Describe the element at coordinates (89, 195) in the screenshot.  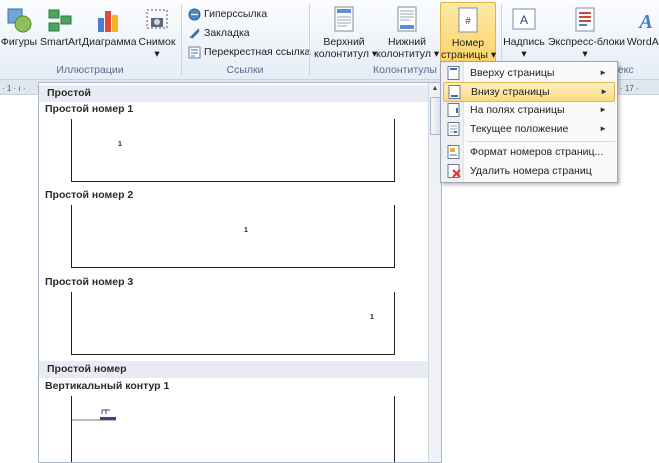
I see `gallery-item-title: Простой номер 2` at that location.